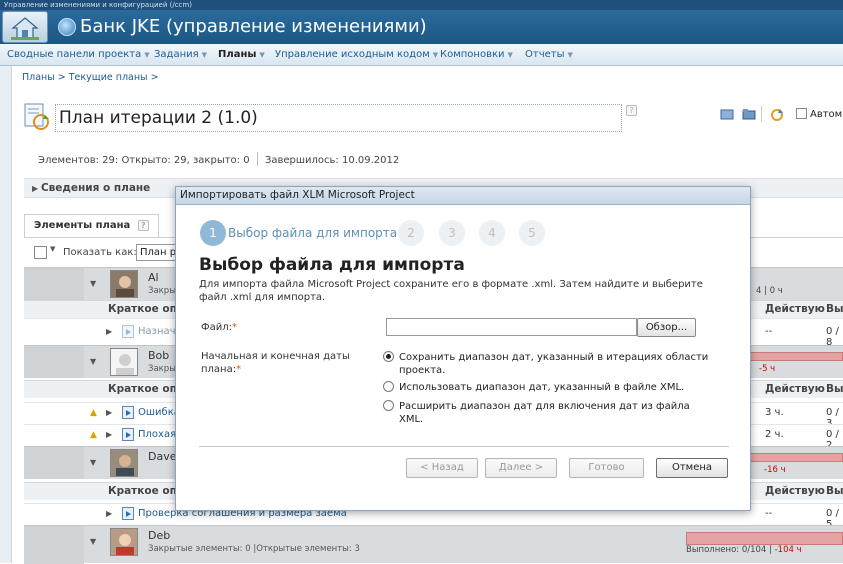  What do you see at coordinates (472, 54) in the screenshot?
I see `nav-label: Компоновки` at bounding box center [472, 54].